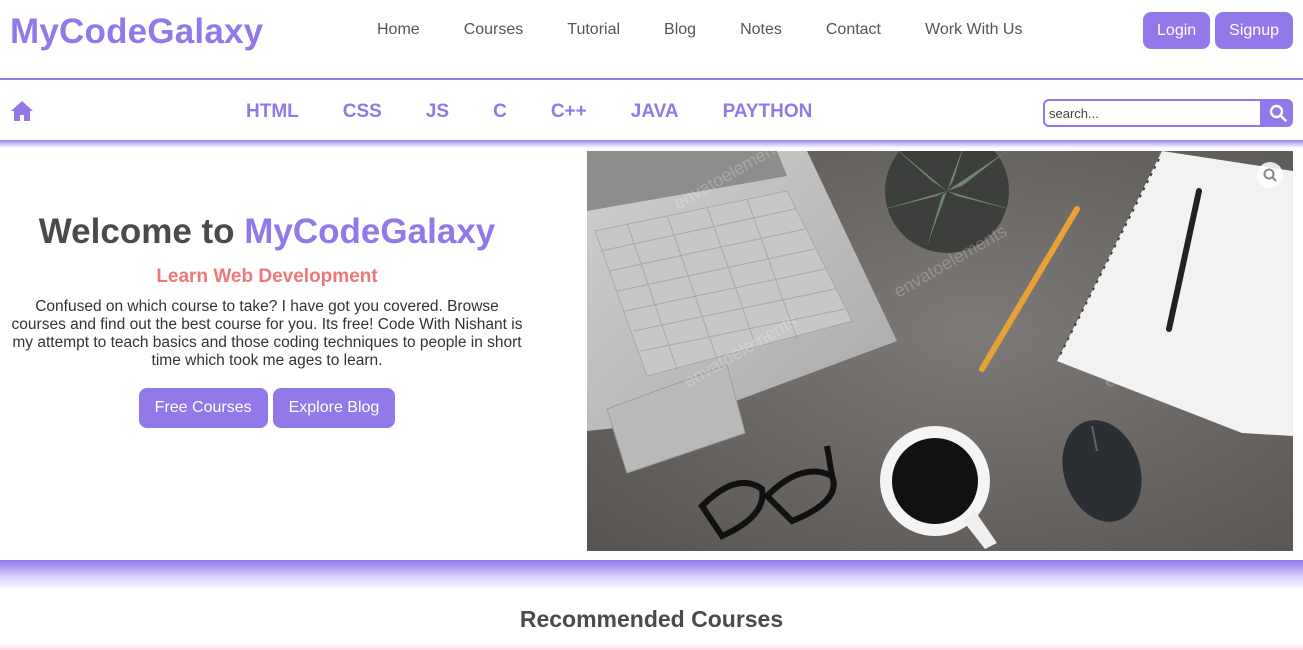 Image resolution: width=1303 pixels, height=650 pixels. What do you see at coordinates (136, 32) in the screenshot?
I see `site-logo: MyCodeGalaxy` at bounding box center [136, 32].